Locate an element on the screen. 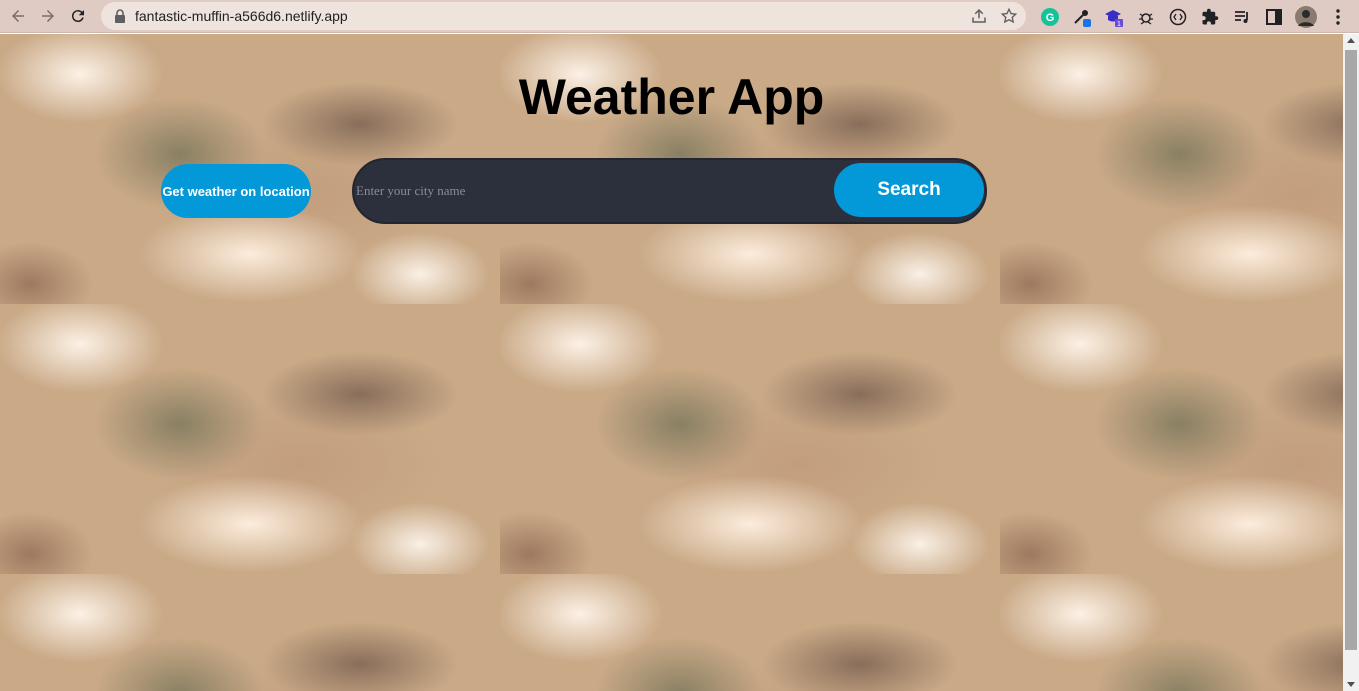 This screenshot has width=1359, height=691. address-bar: fantastic-muffin-a566d6.netlify.app is located at coordinates (563, 16).